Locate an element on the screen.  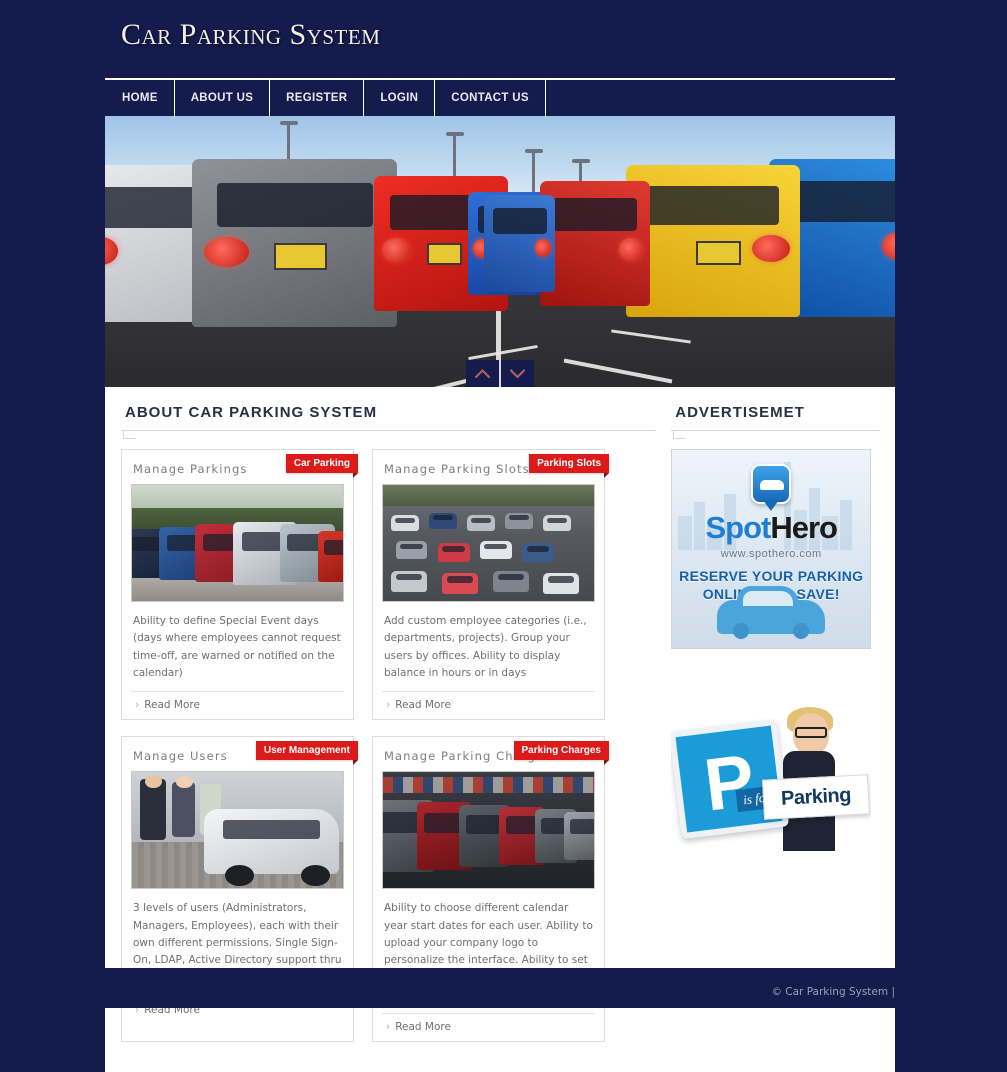
glasses-icon is located at coordinates (811, 732).